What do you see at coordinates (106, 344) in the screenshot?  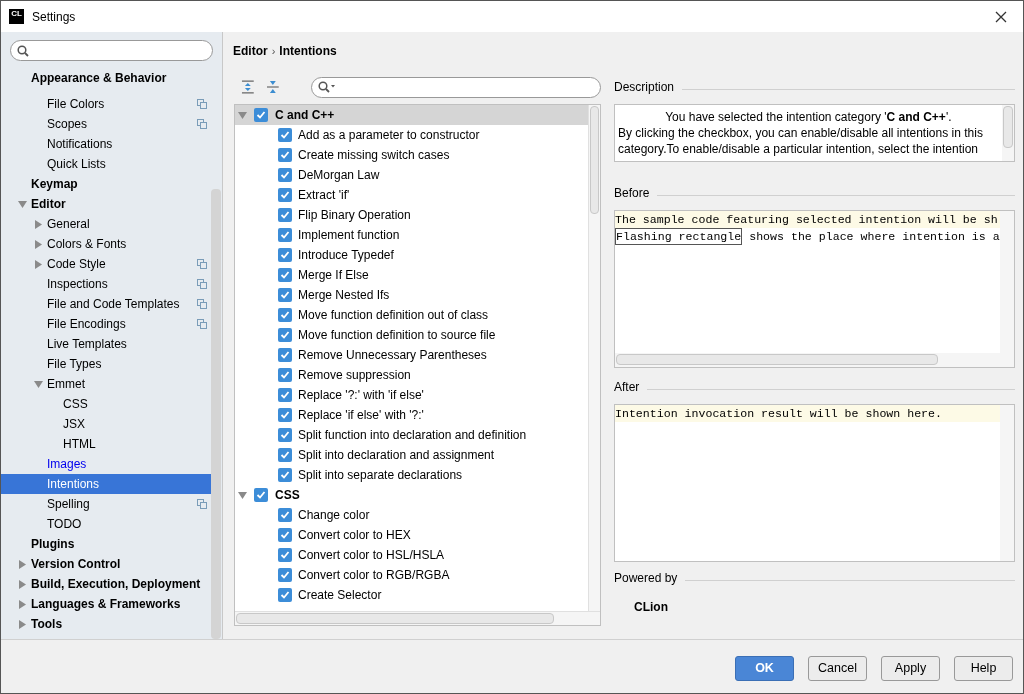 I see `sidebar-item: Live Templates` at bounding box center [106, 344].